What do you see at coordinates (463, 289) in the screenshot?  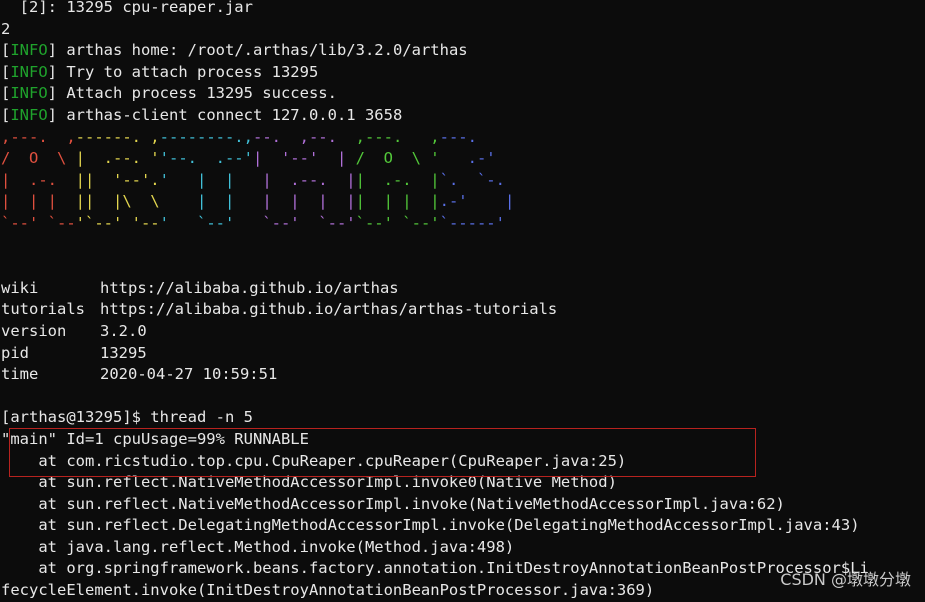 I see `kv-row: wiki https://alibaba.github.io/arthas` at bounding box center [463, 289].